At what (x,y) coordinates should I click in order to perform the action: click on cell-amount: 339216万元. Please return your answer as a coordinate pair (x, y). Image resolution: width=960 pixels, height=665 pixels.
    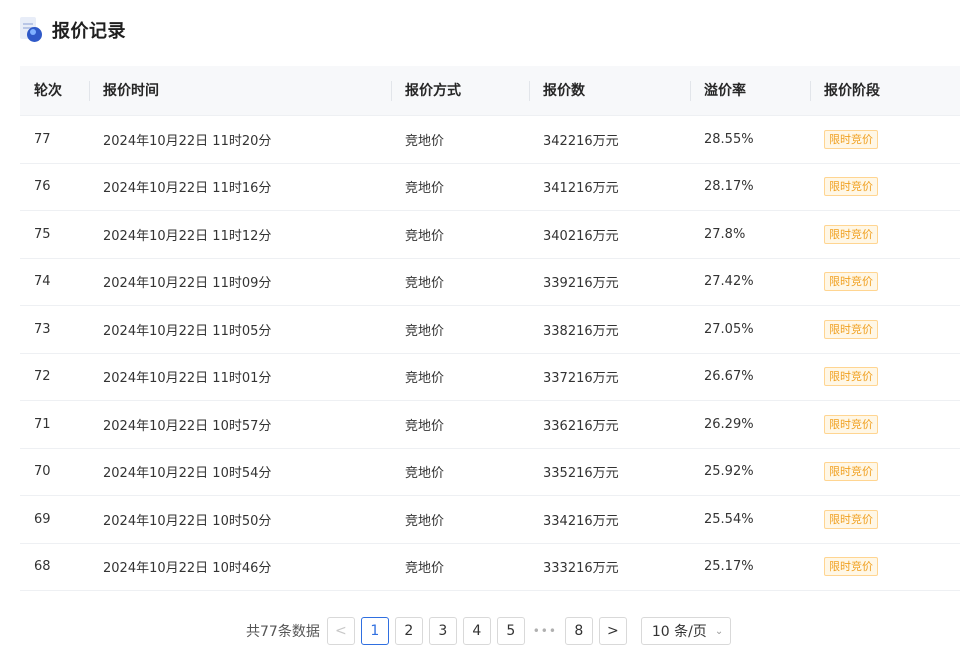
    Looking at the image, I should click on (581, 284).